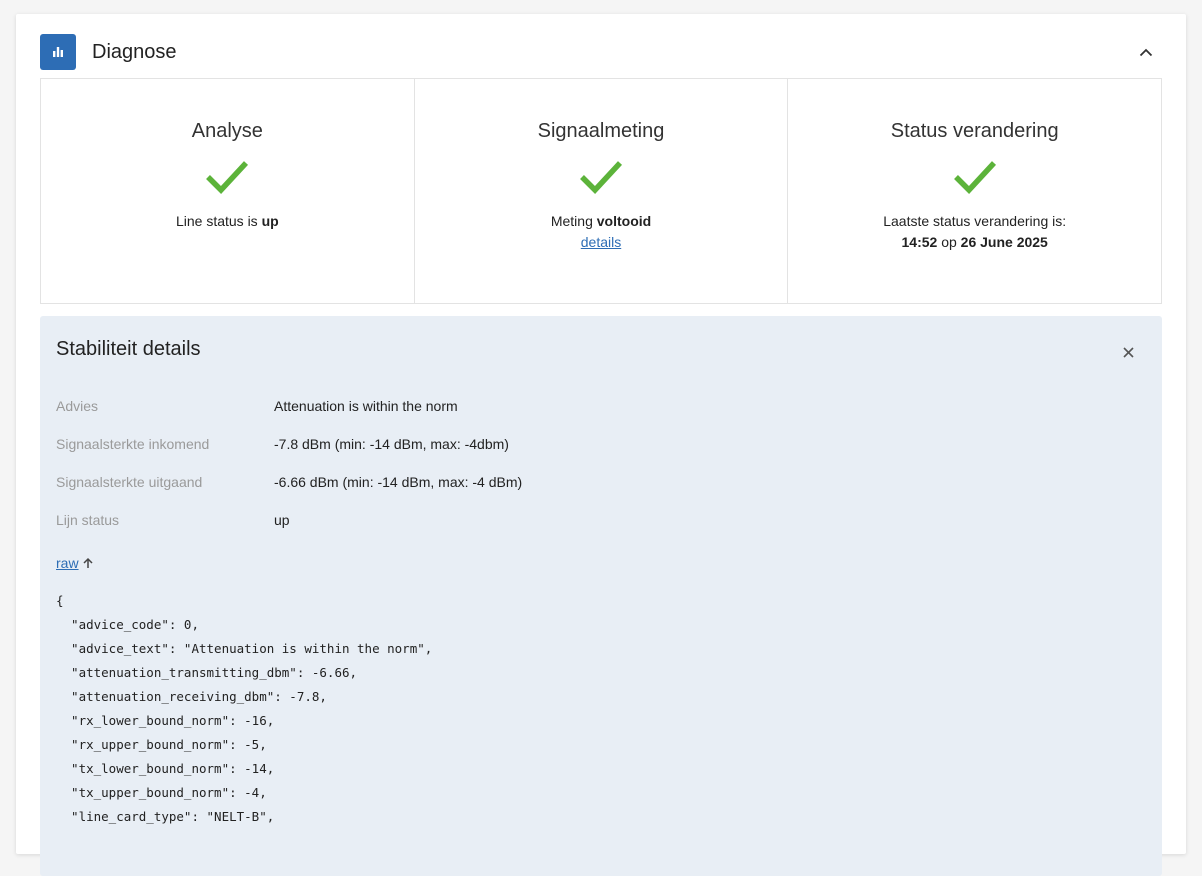 The height and width of the screenshot is (876, 1202). Describe the element at coordinates (60, 600) in the screenshot. I see `json-line: {` at that location.